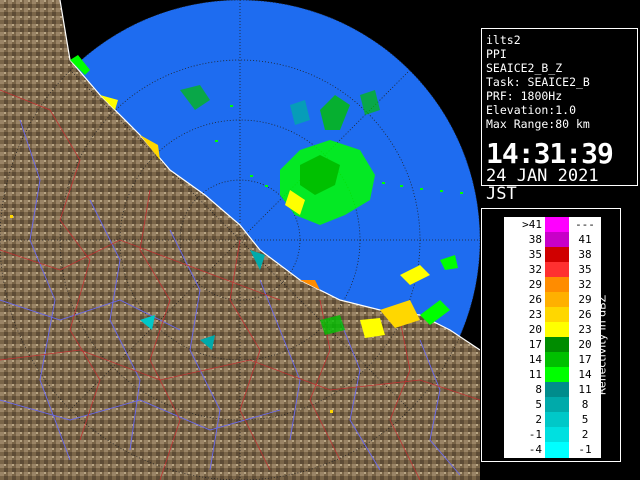 This screenshot has width=640, height=480. What do you see at coordinates (538, 82) in the screenshot?
I see `task-name: Task: SEAICE2_B` at bounding box center [538, 82].